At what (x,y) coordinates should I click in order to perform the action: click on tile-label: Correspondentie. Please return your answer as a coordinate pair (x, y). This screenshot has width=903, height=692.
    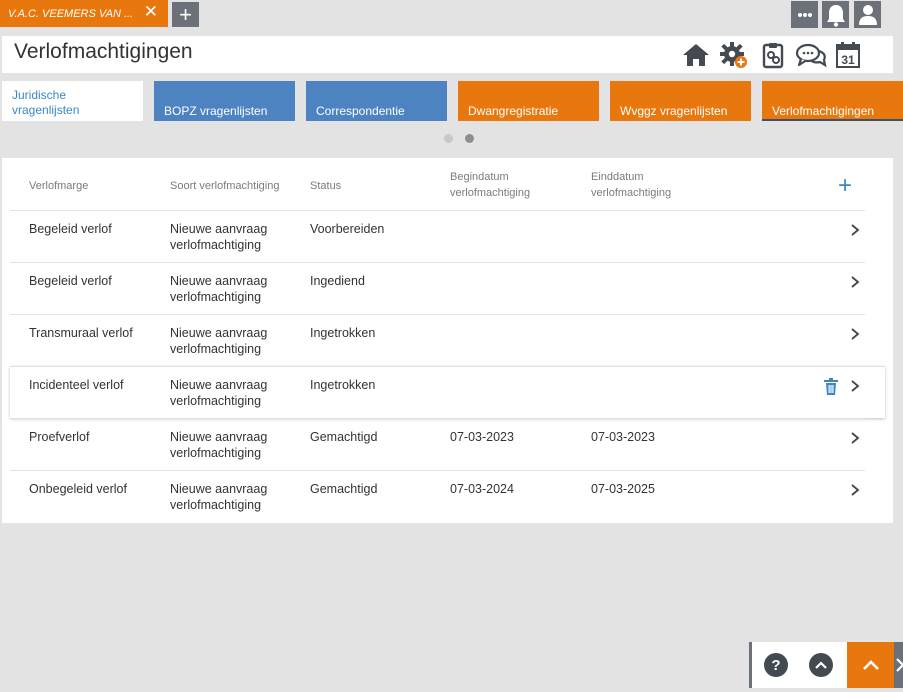
    Looking at the image, I should click on (360, 111).